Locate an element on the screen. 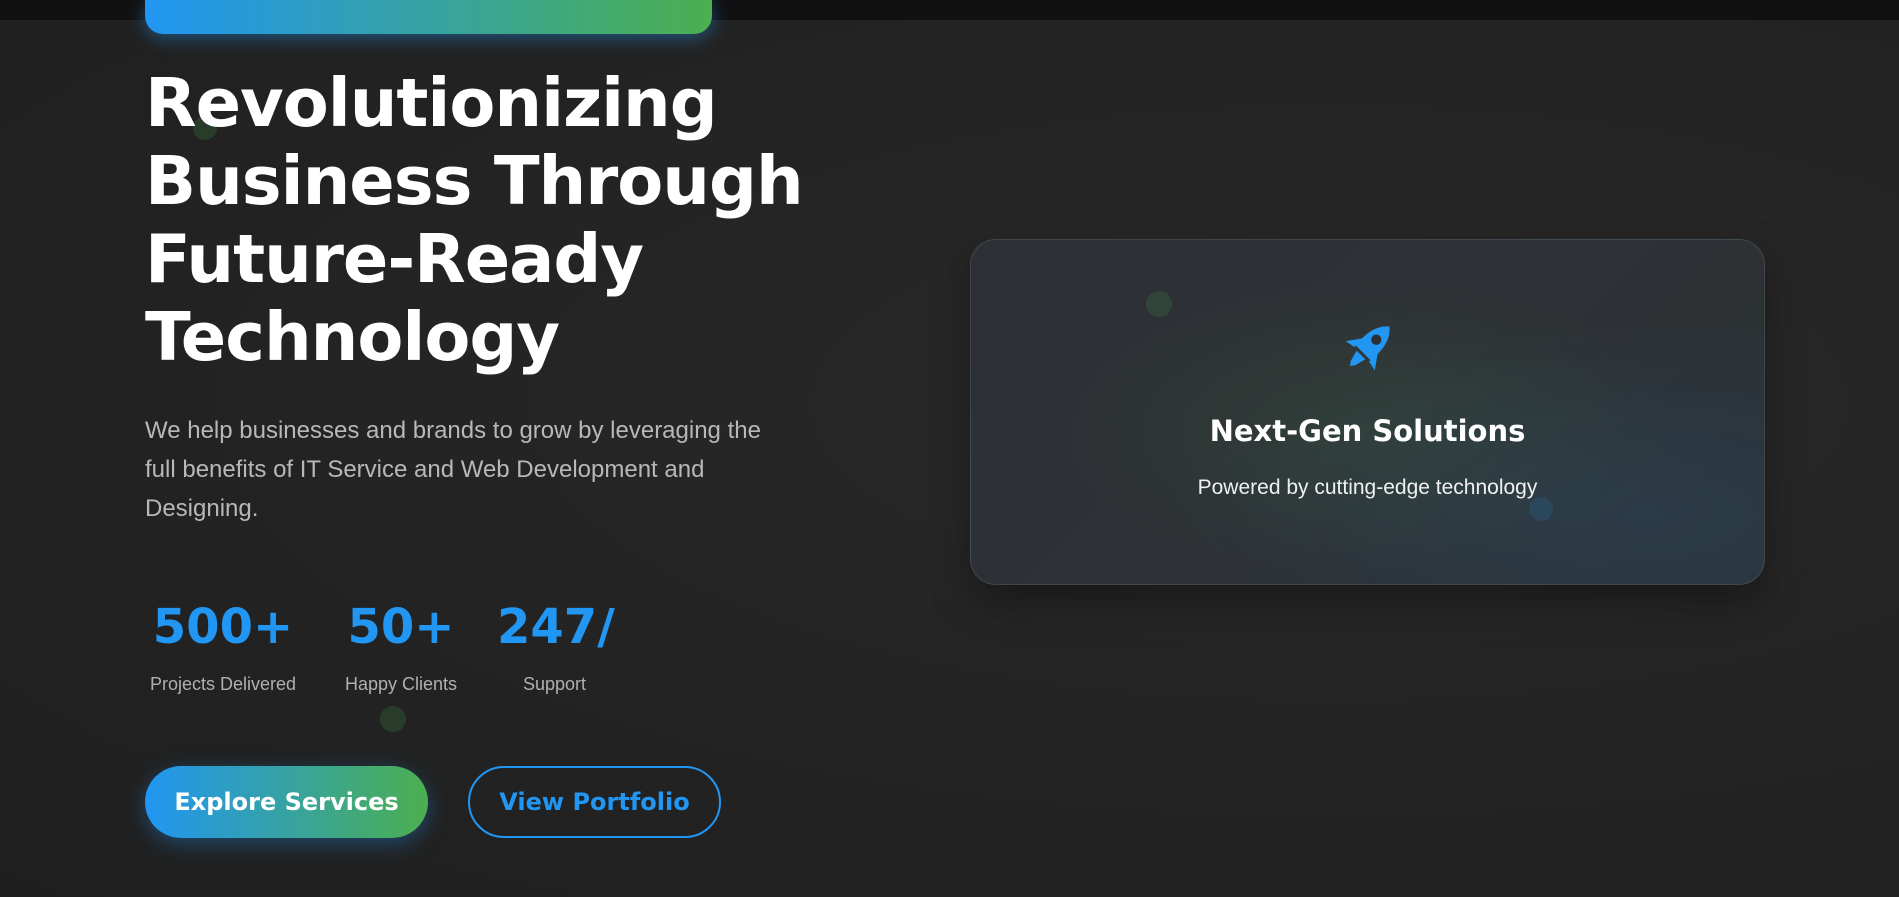 Image resolution: width=1899 pixels, height=897 pixels. rocket-icon is located at coordinates (1367, 348).